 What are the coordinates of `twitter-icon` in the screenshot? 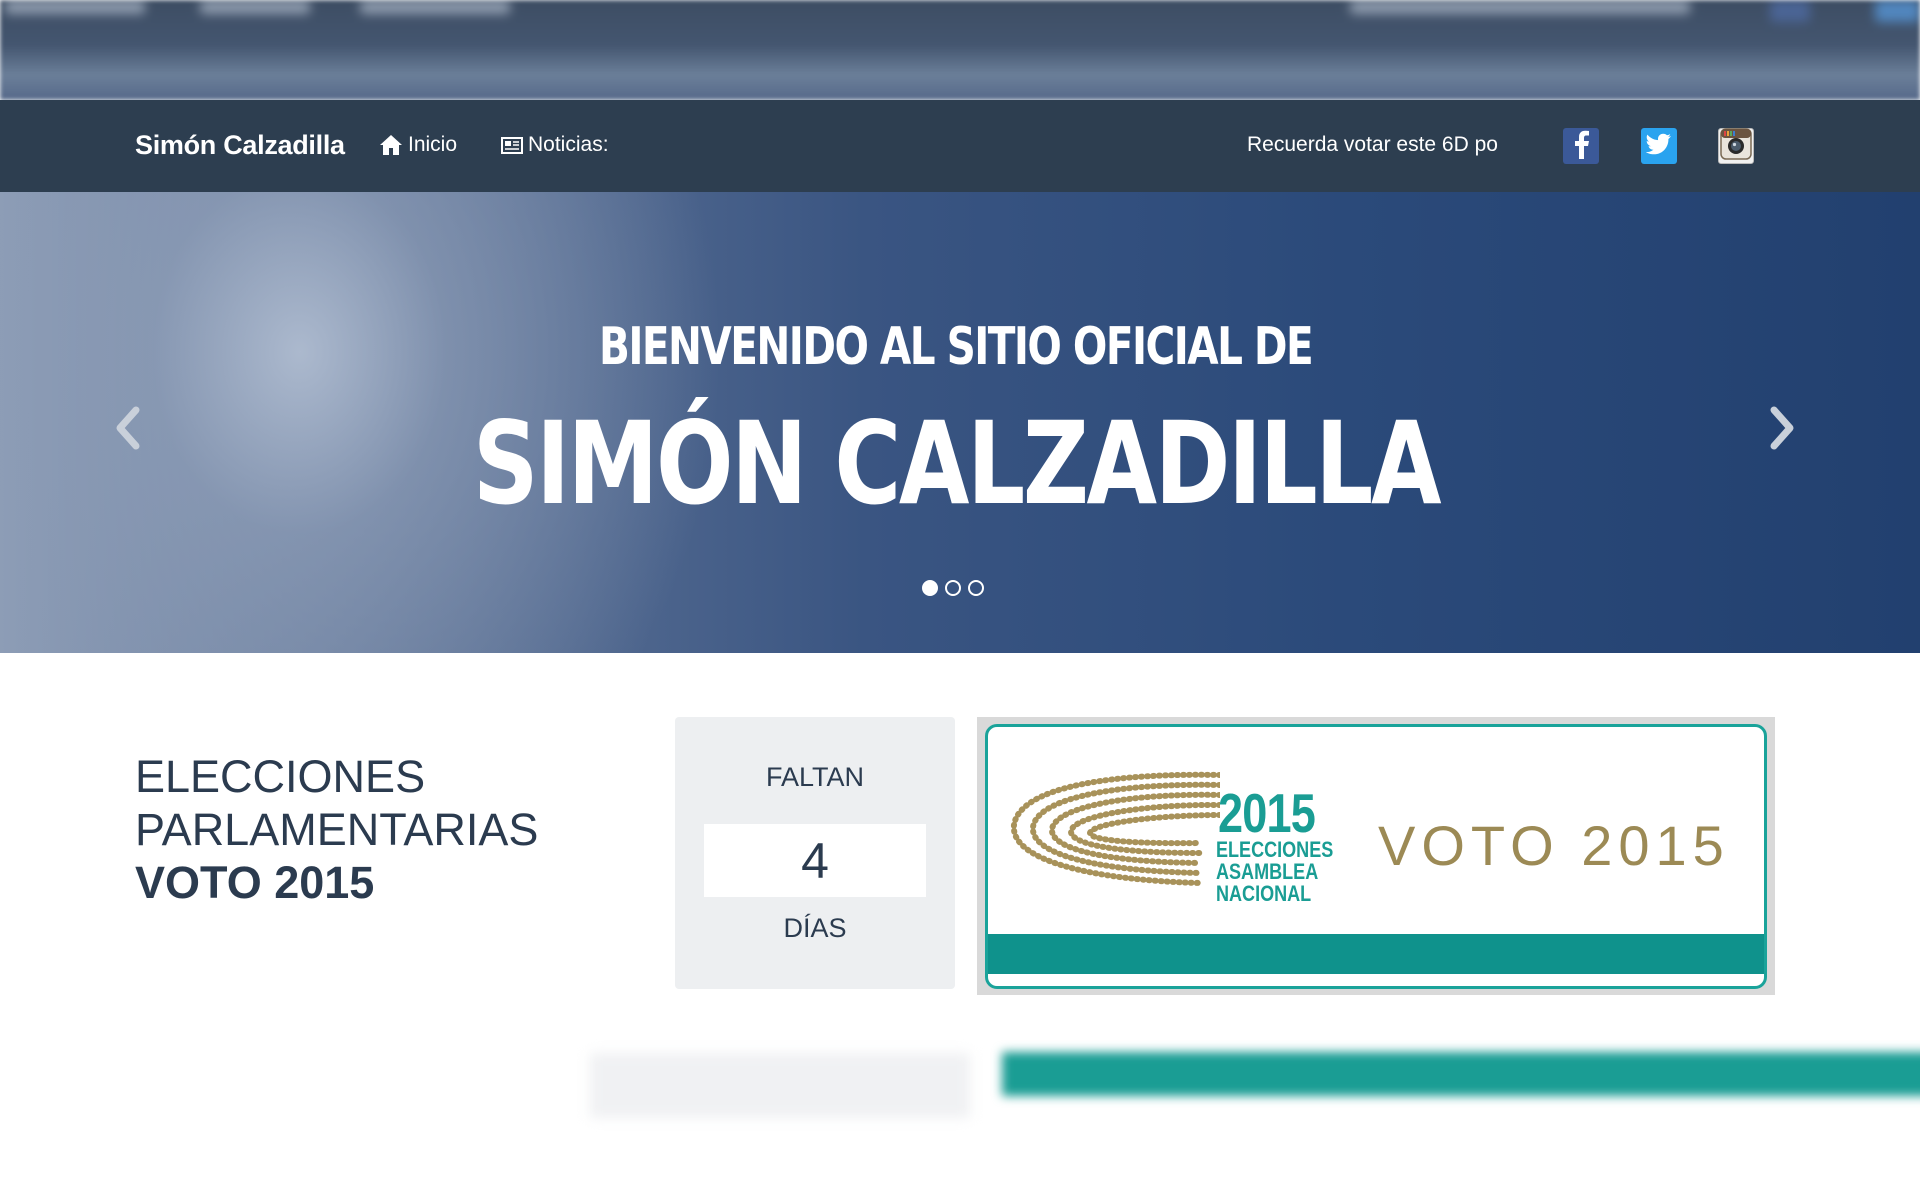 It's located at (1658, 146).